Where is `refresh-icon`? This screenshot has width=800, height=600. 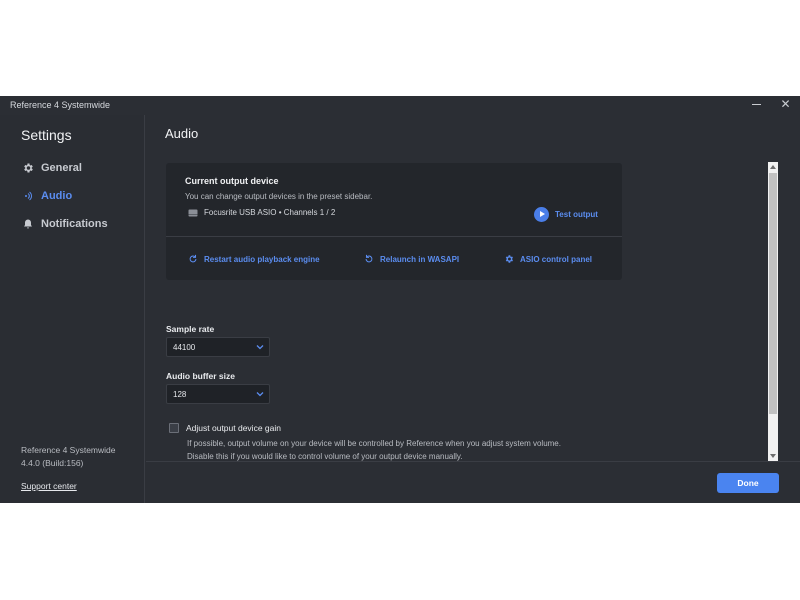
refresh-icon is located at coordinates (193, 259).